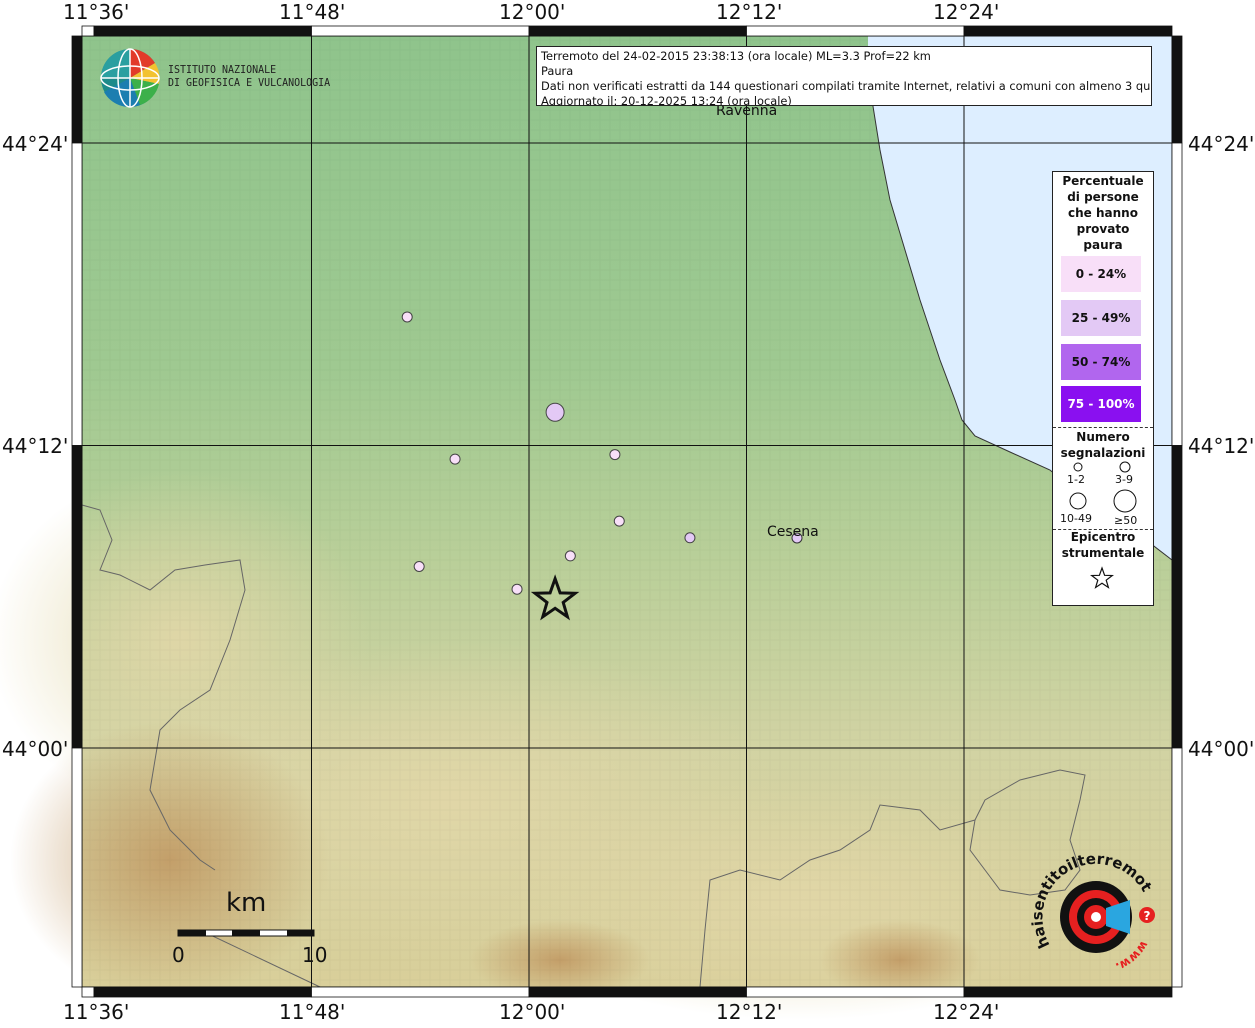 This screenshot has width=1255, height=1028. Describe the element at coordinates (1103, 437) in the screenshot. I see `legend-count-title-line: Numero` at that location.